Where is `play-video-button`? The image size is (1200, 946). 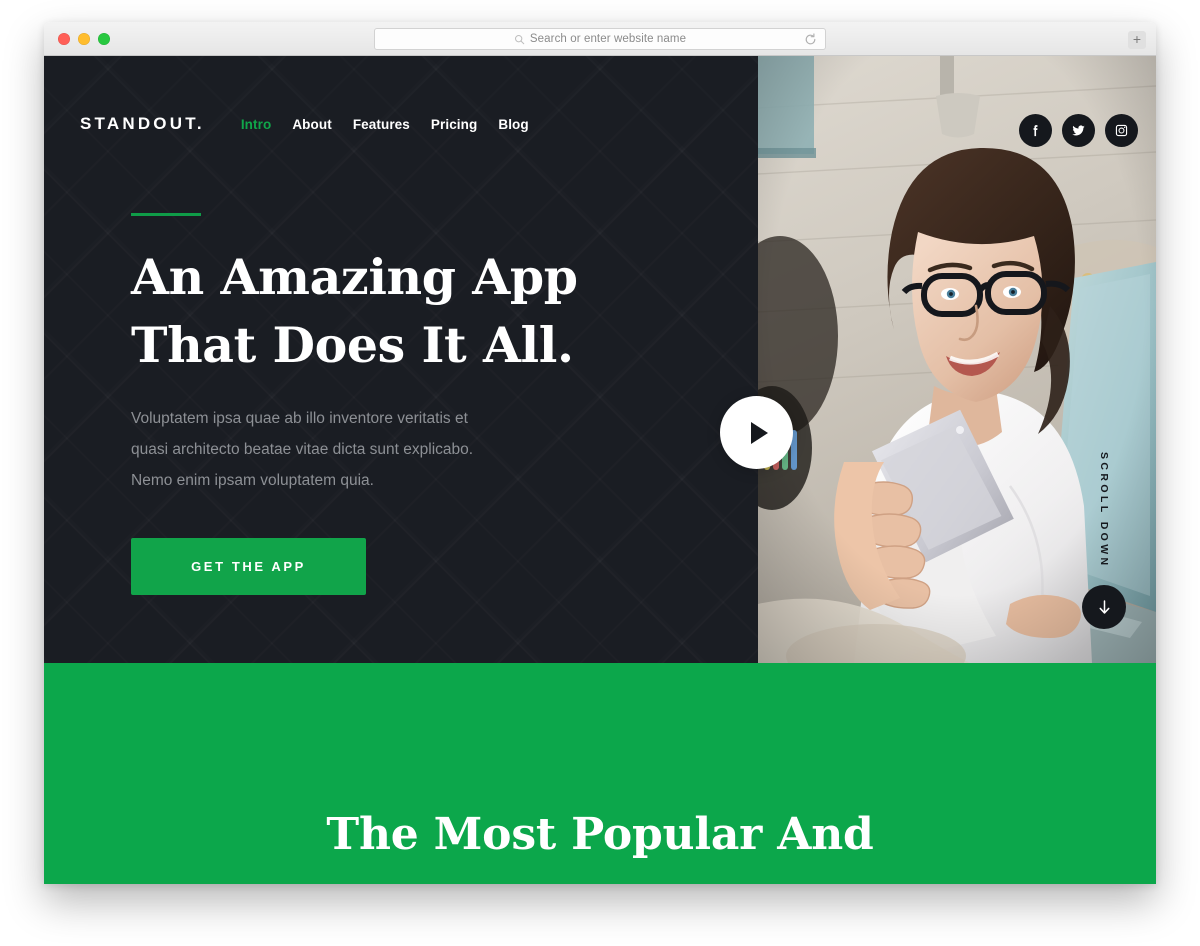 play-video-button is located at coordinates (756, 432).